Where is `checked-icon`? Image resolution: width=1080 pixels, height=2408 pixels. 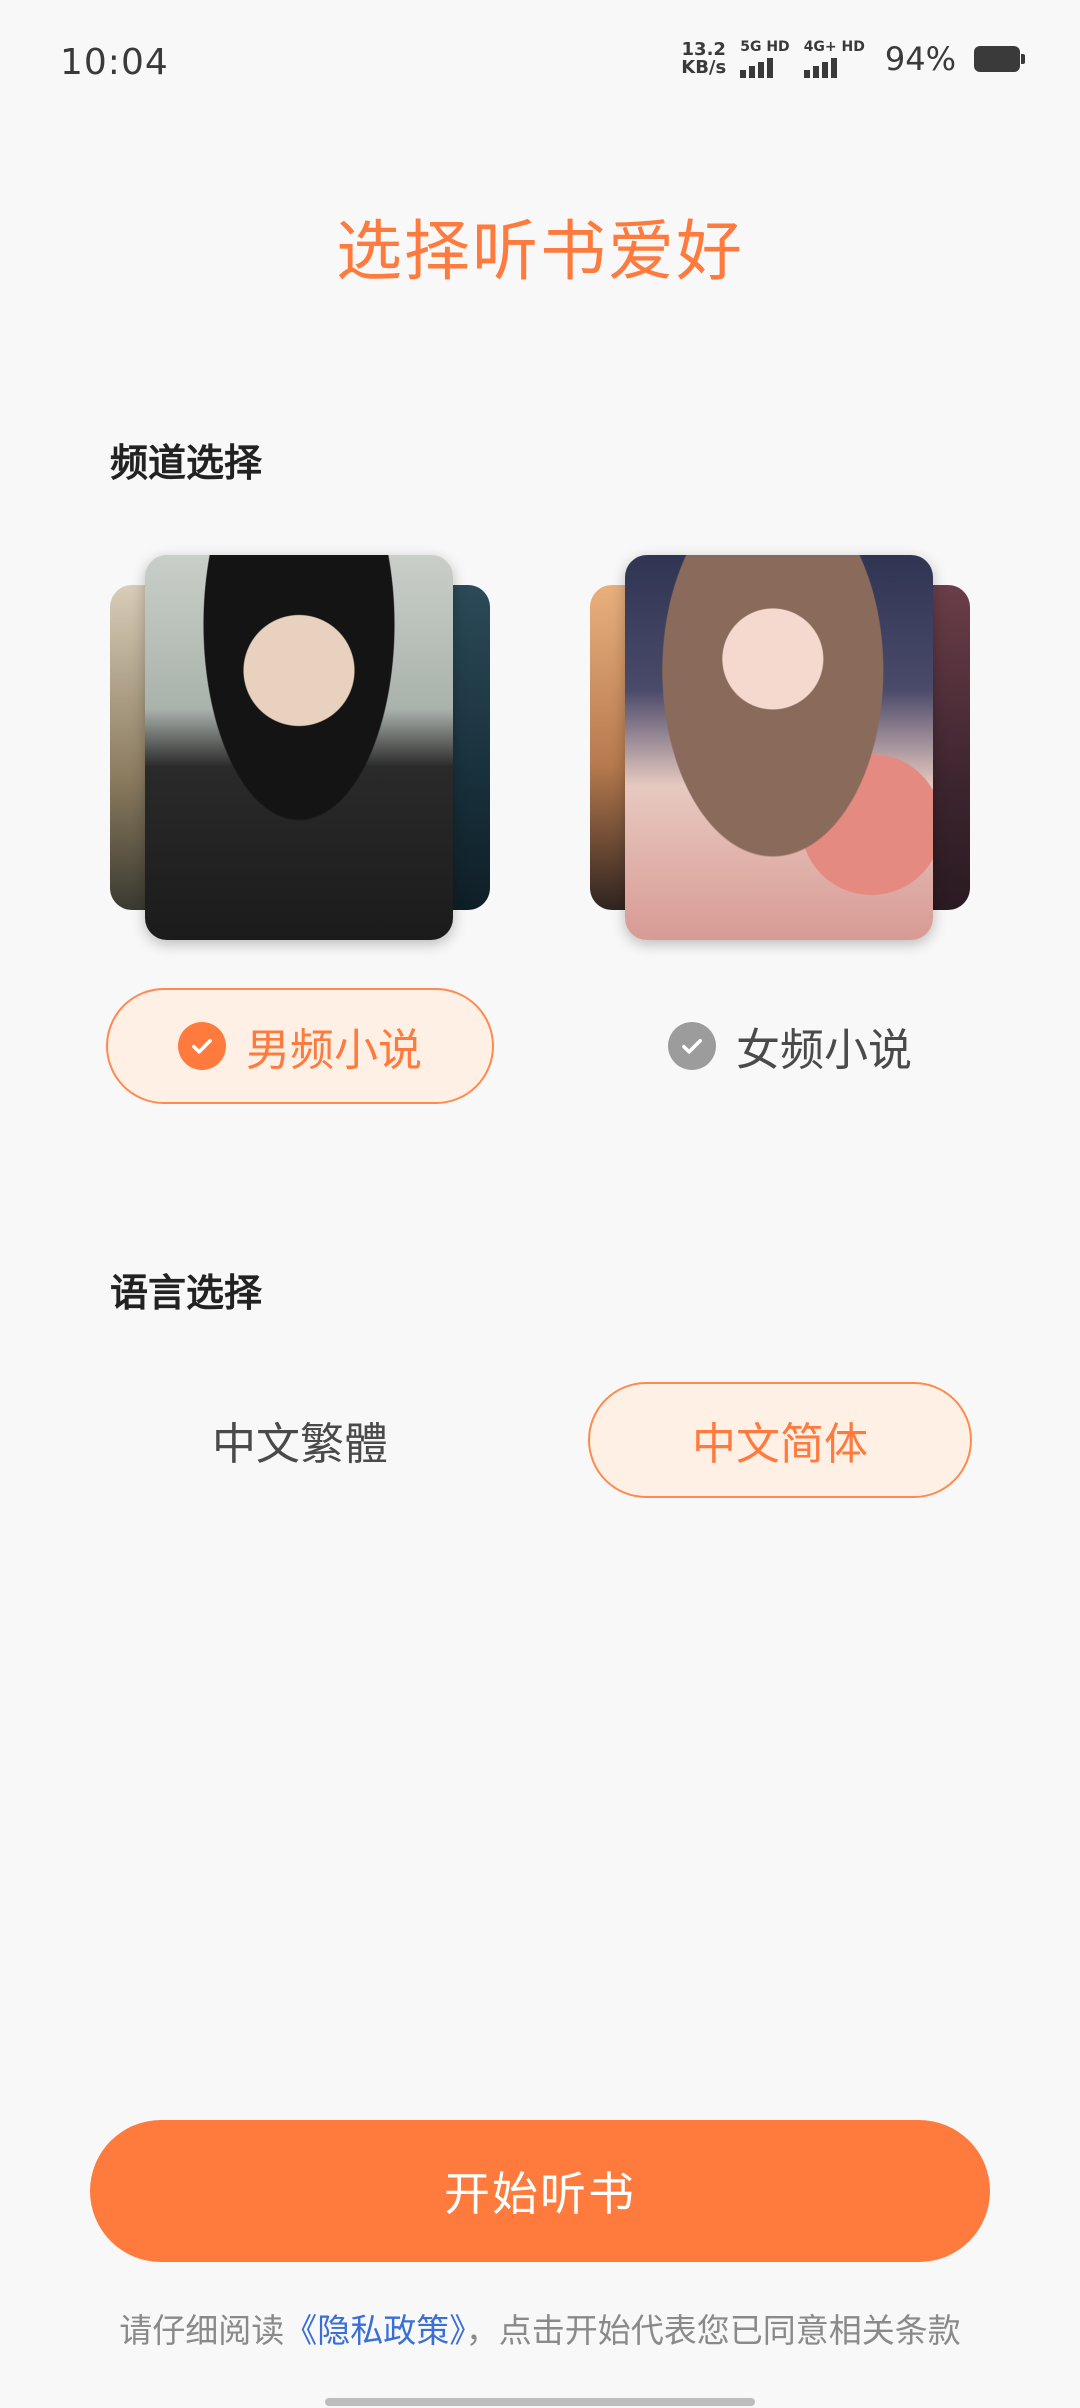
checked-icon is located at coordinates (202, 1046).